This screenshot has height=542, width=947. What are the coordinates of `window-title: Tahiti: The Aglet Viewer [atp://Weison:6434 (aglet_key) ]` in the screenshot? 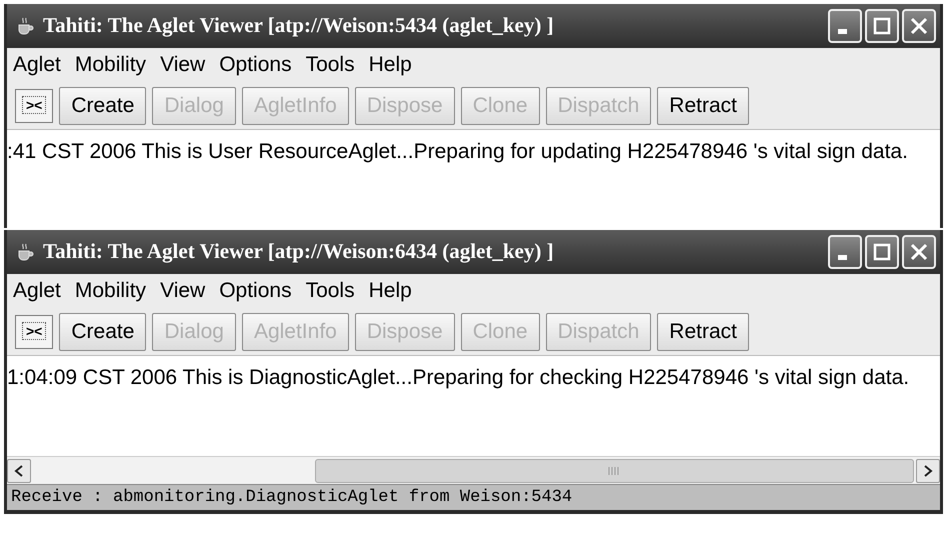 It's located at (298, 252).